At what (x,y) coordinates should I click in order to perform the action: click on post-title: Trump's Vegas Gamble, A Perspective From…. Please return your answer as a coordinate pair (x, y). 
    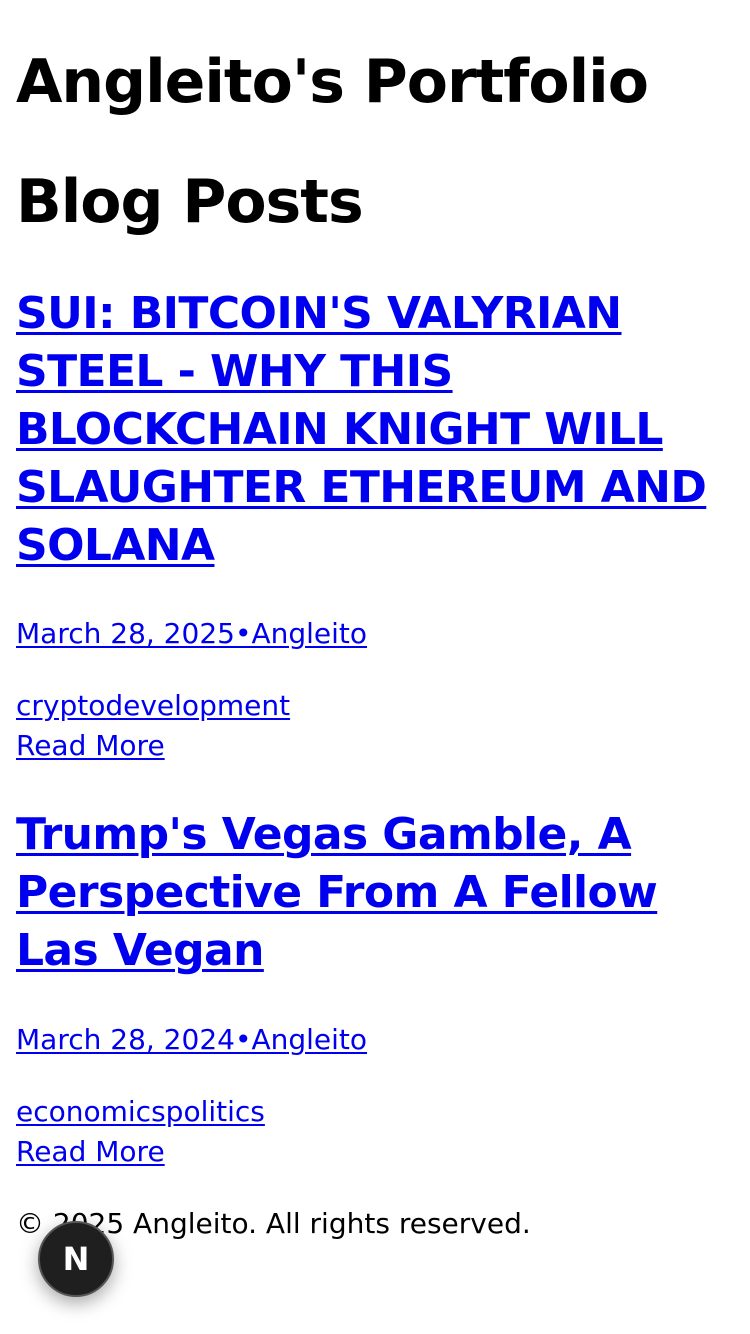
    Looking at the image, I should click on (378, 893).